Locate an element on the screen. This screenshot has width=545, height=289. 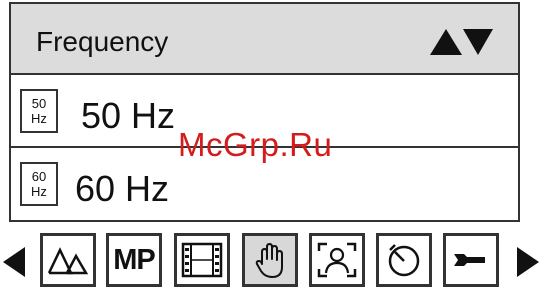
option-label: 50 Hz is located at coordinates (128, 115).